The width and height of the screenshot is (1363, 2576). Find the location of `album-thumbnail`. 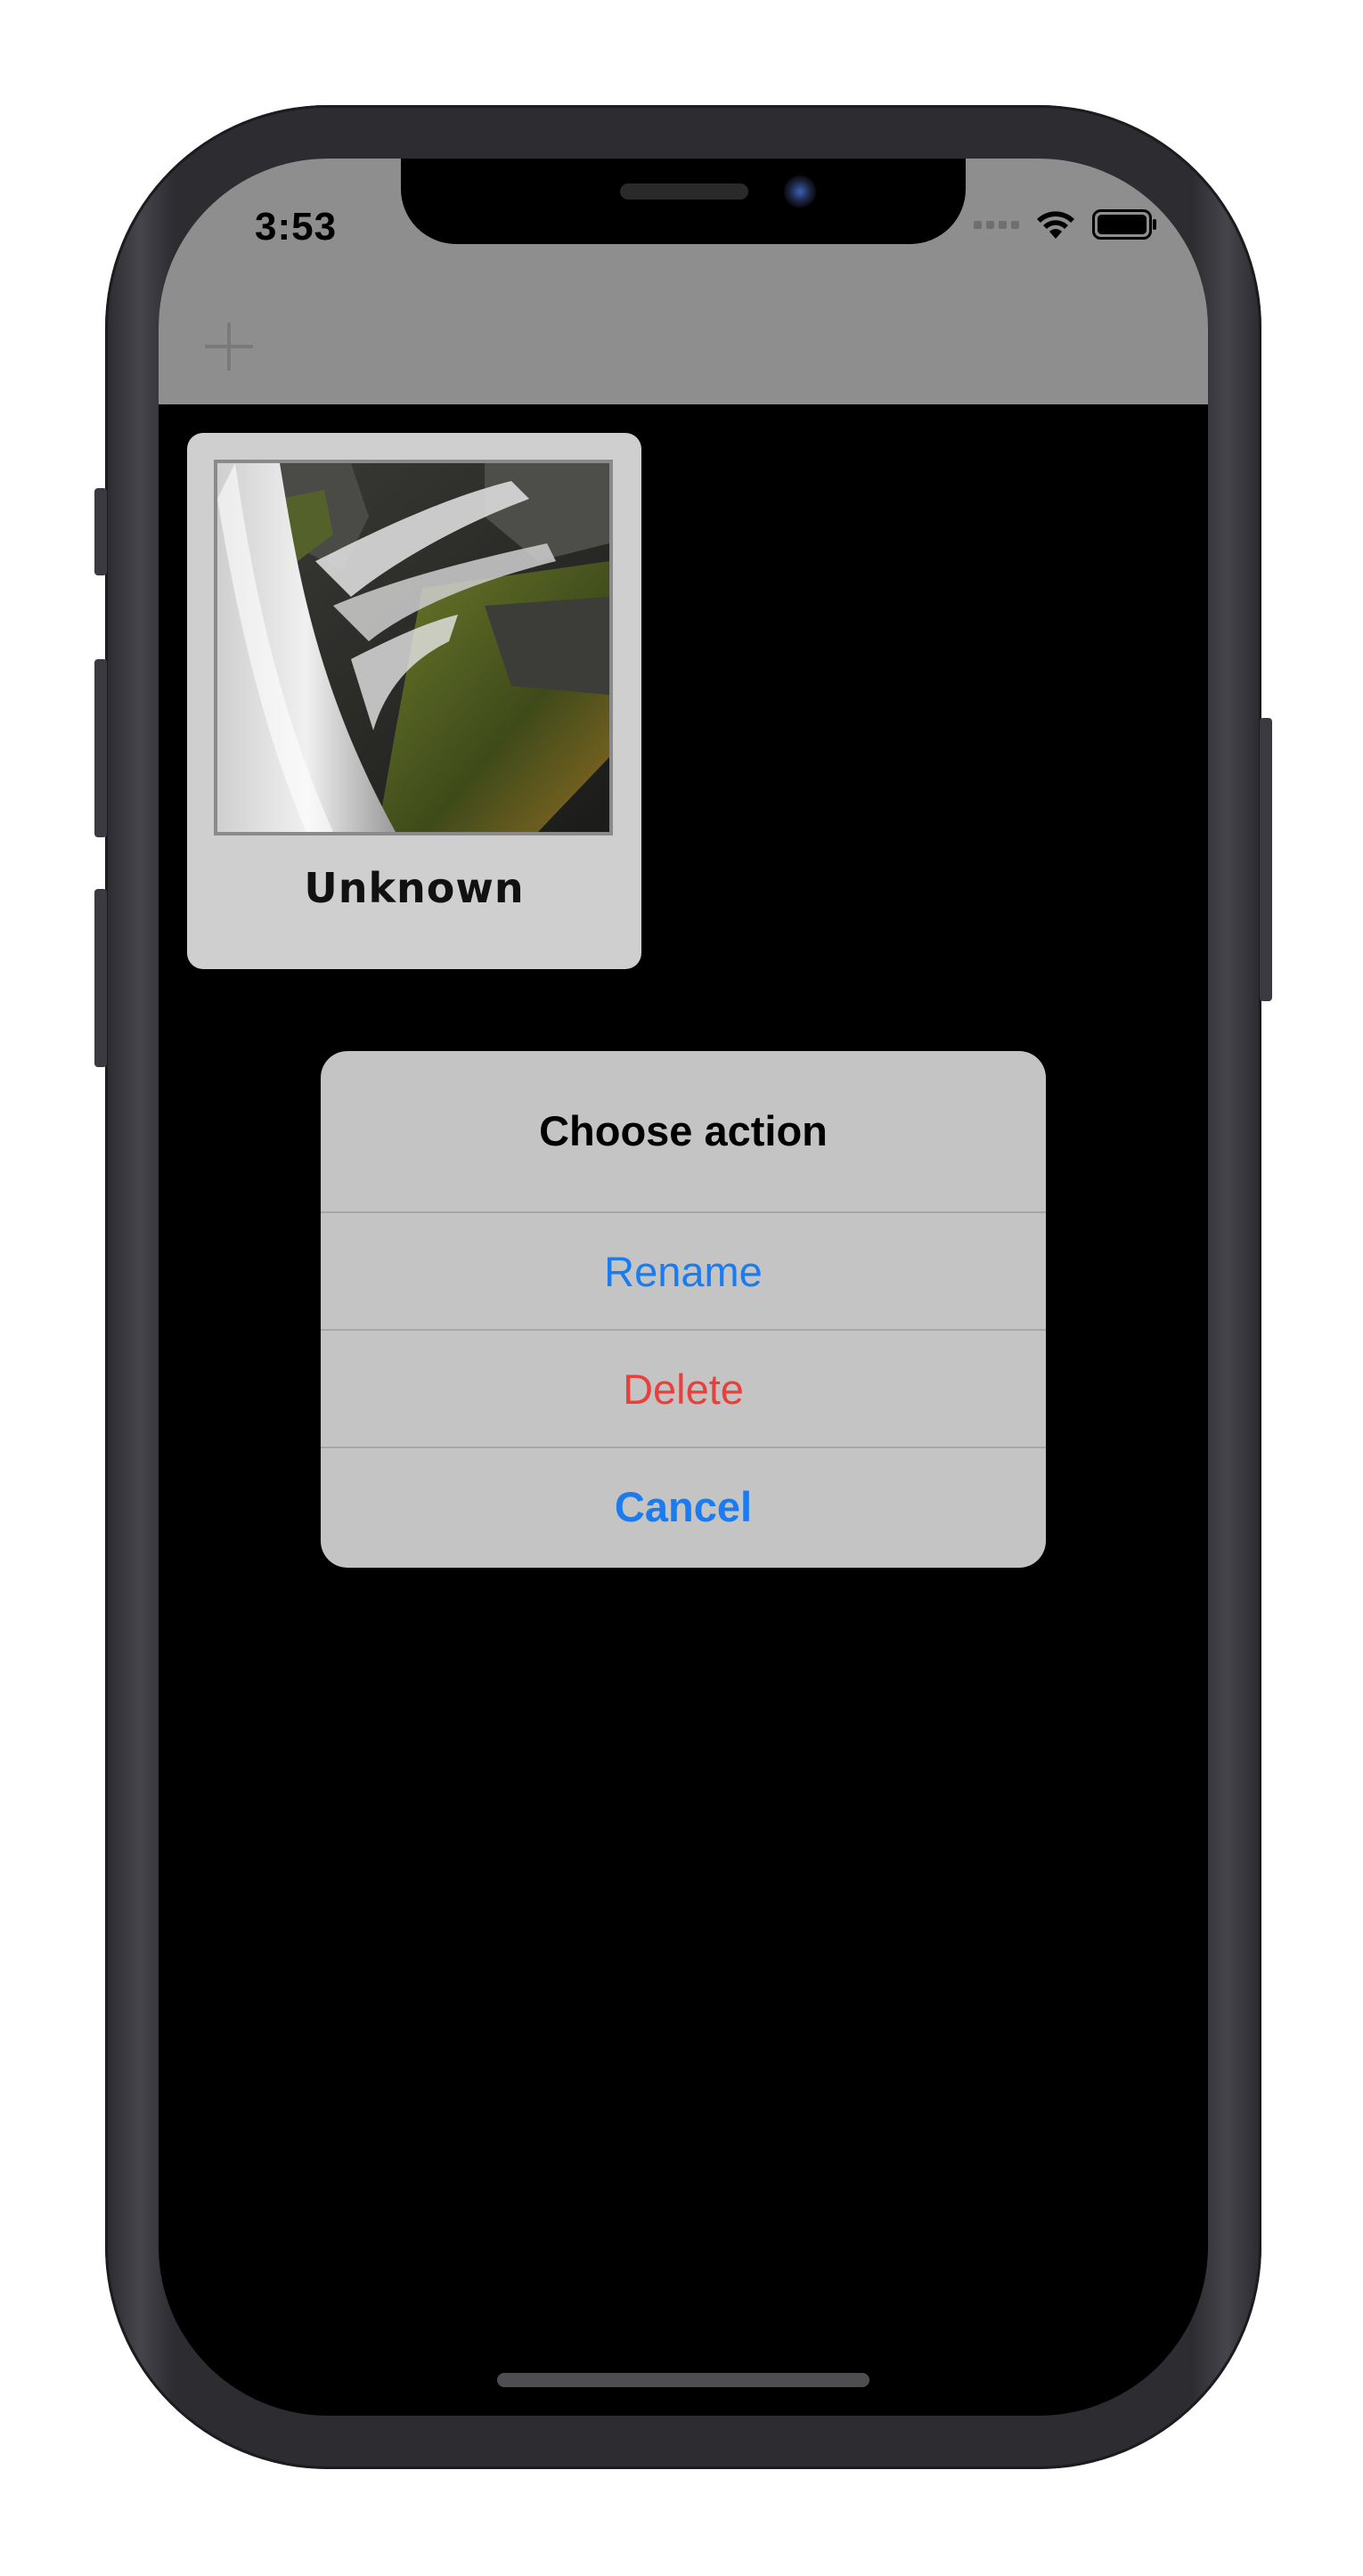

album-thumbnail is located at coordinates (413, 648).